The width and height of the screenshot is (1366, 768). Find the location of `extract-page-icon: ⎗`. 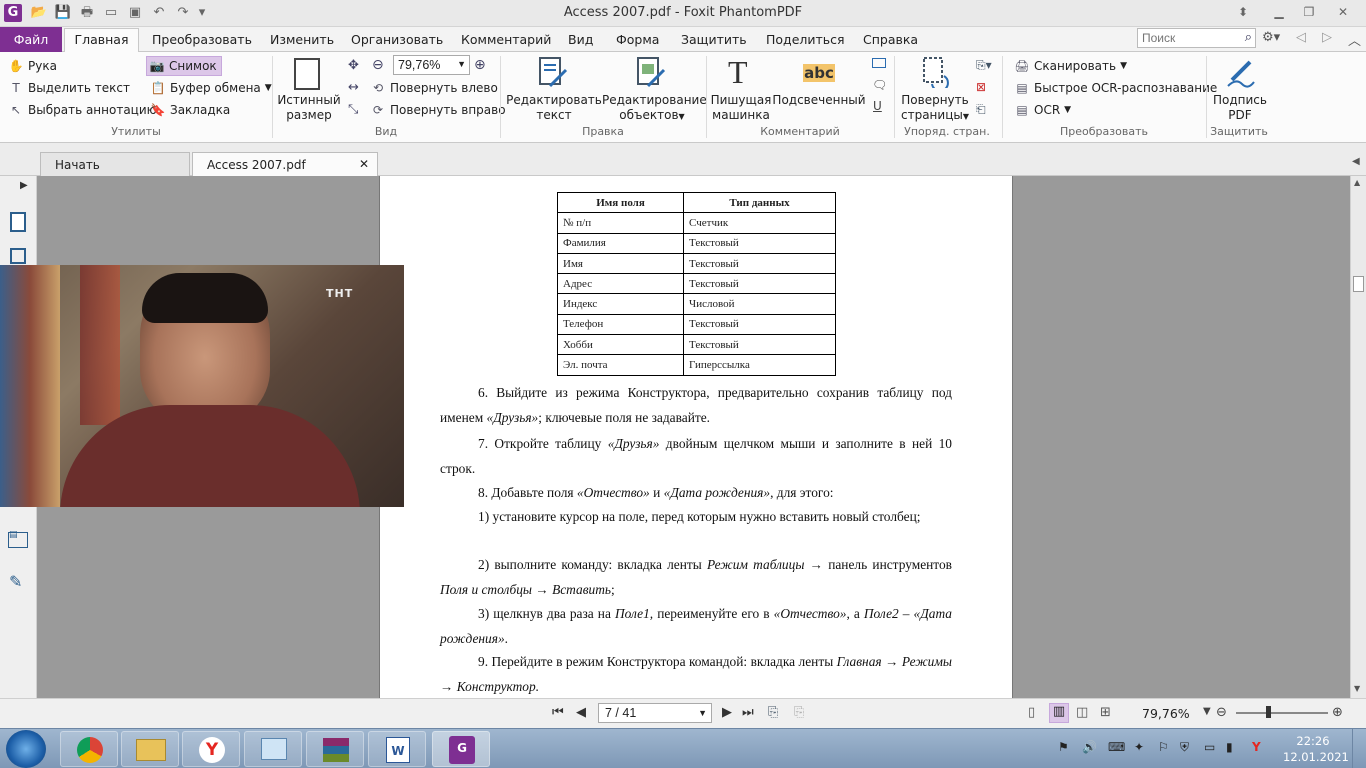

extract-page-icon: ⎗ is located at coordinates (981, 109).